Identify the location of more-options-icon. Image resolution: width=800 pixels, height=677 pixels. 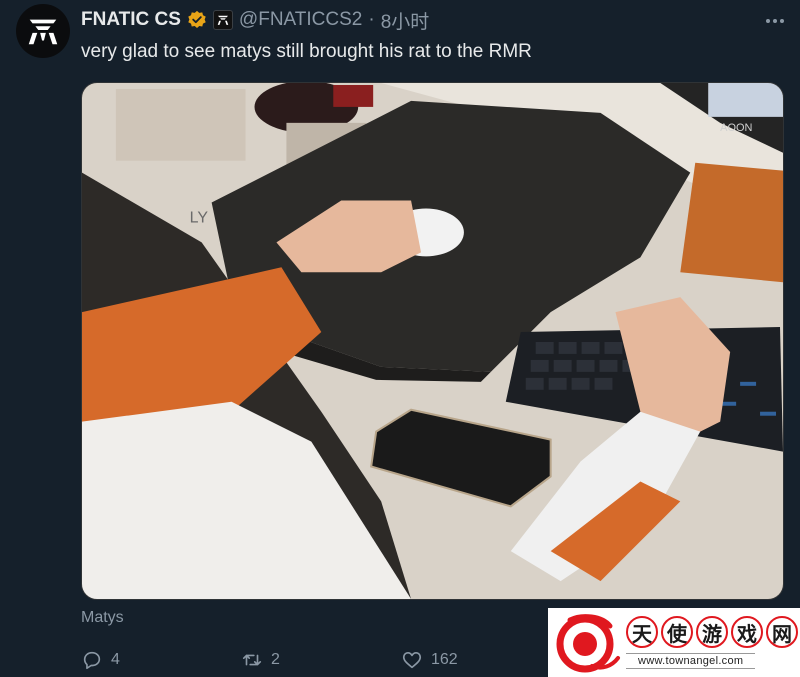
(775, 21).